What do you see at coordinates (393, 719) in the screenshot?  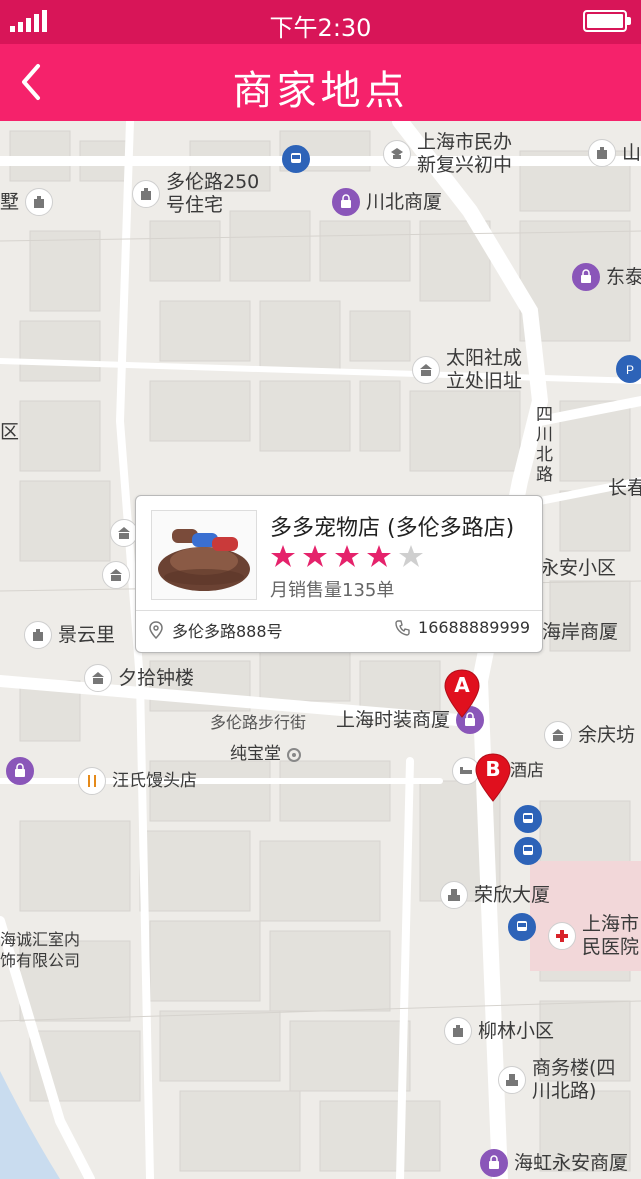 I see `poi-label: 上海时装商厦` at bounding box center [393, 719].